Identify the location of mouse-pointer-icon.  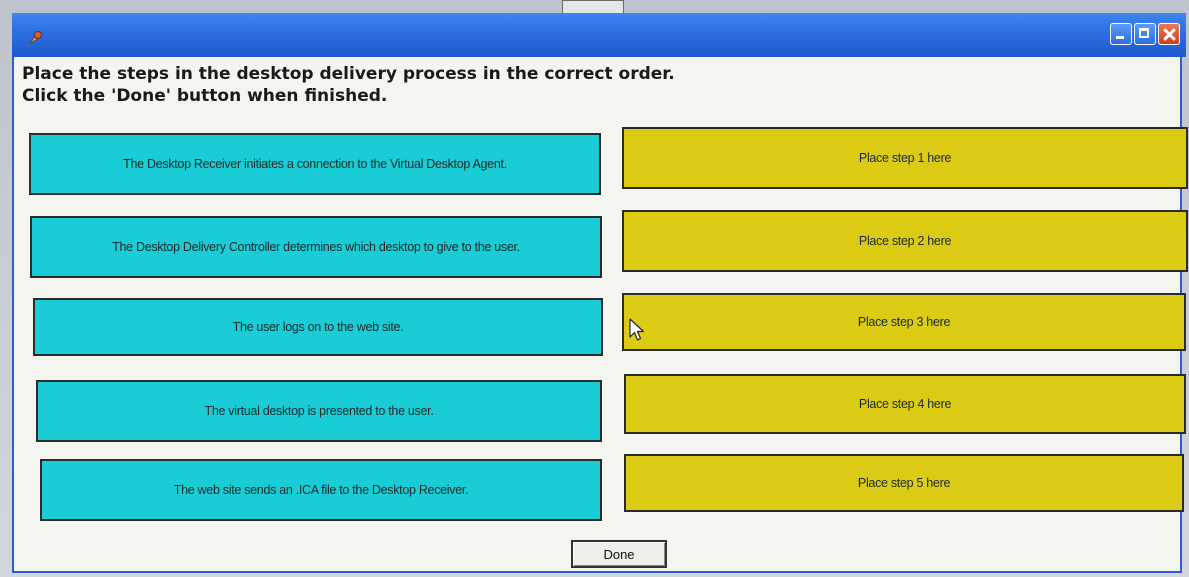
(637, 329).